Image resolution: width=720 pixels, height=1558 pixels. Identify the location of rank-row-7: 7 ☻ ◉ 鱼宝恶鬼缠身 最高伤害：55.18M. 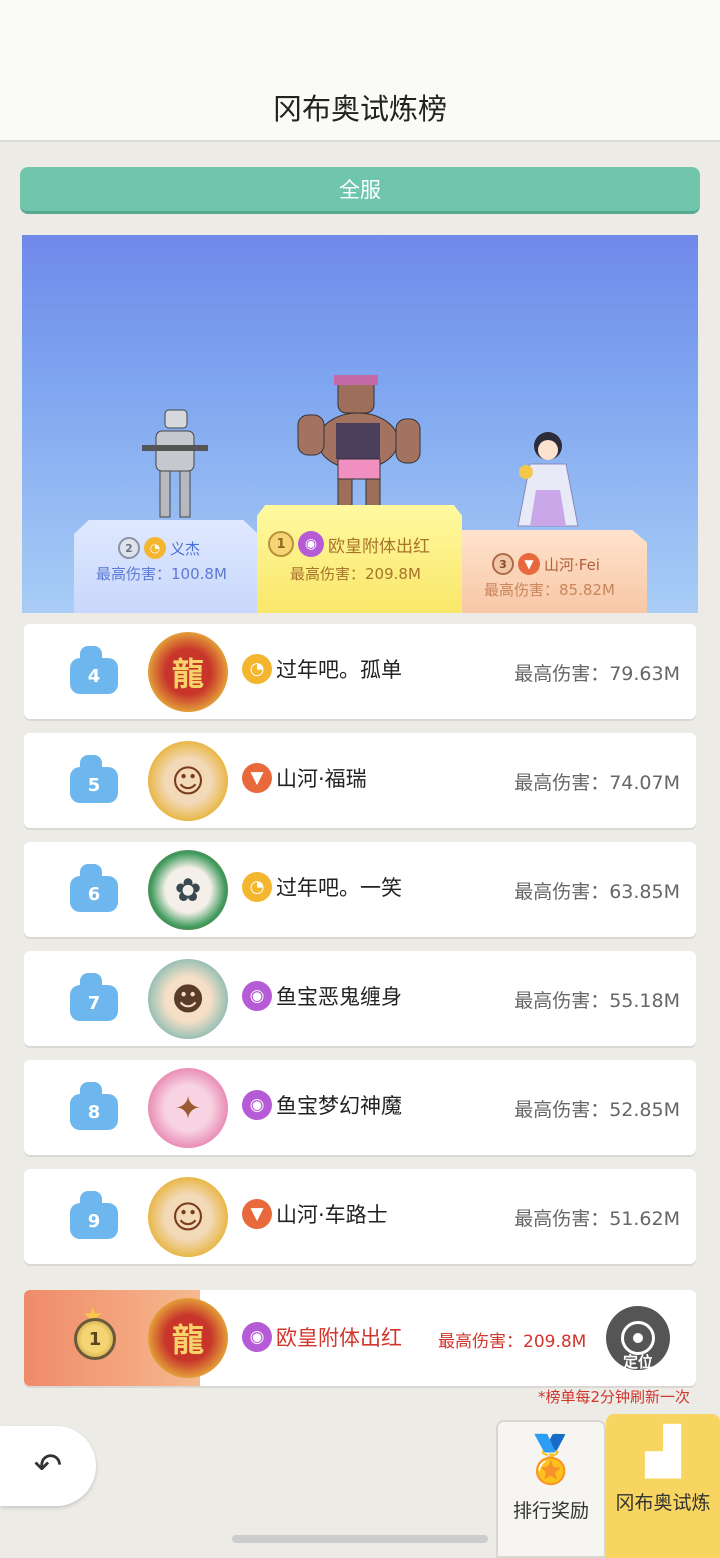
(360, 998).